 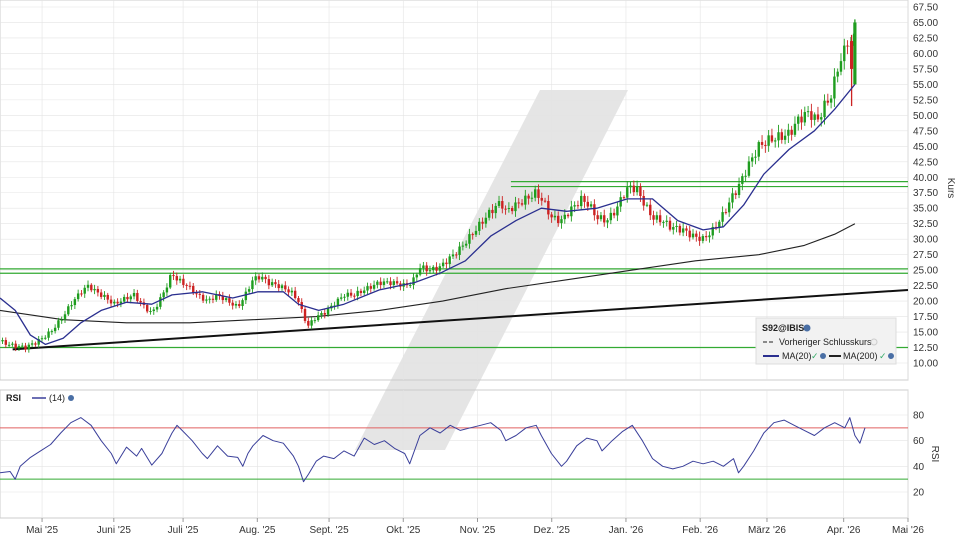 What do you see at coordinates (552, 530) in the screenshot?
I see `x-tick-label: Dez. '25` at bounding box center [552, 530].